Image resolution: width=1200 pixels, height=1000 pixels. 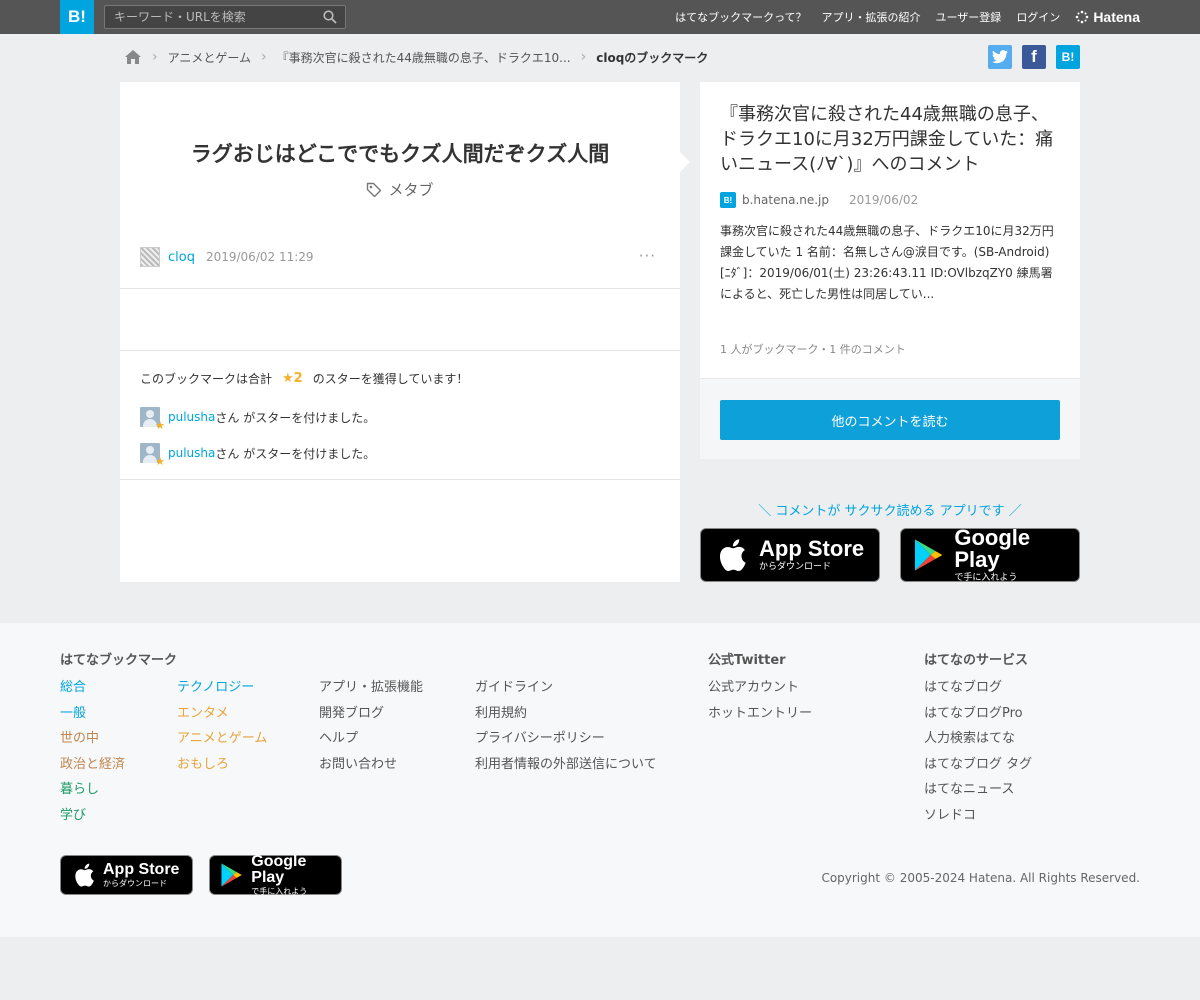 I want to click on app-promo-text: ＼ コメントが サクサク読める アプリです ／, so click(x=890, y=511).